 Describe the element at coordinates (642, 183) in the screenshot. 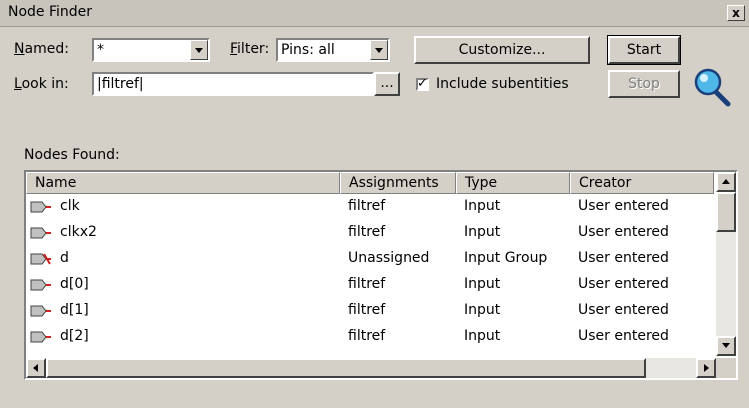

I see `column-header-creator: Creator` at that location.